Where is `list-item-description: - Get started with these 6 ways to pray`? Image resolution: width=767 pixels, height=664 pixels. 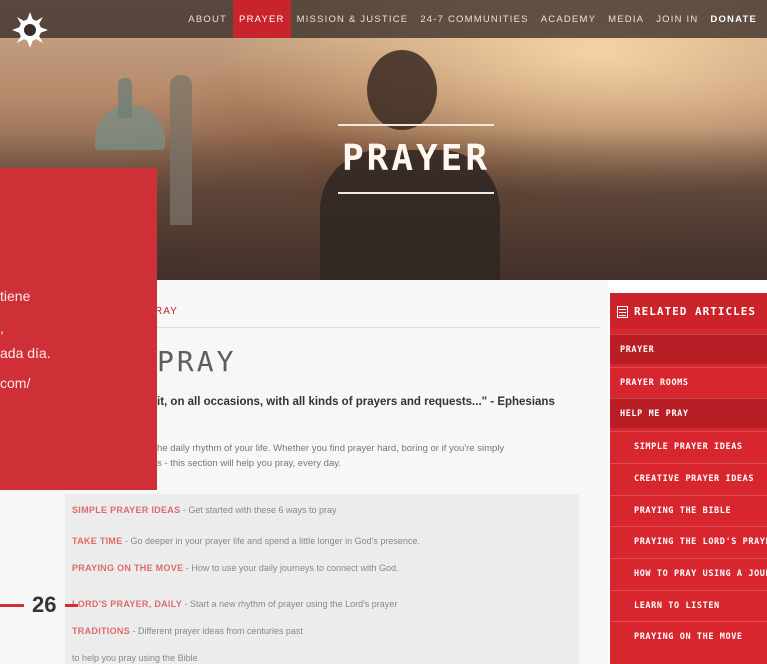
list-item-description: - Get started with these 6 ways to pray is located at coordinates (258, 510).